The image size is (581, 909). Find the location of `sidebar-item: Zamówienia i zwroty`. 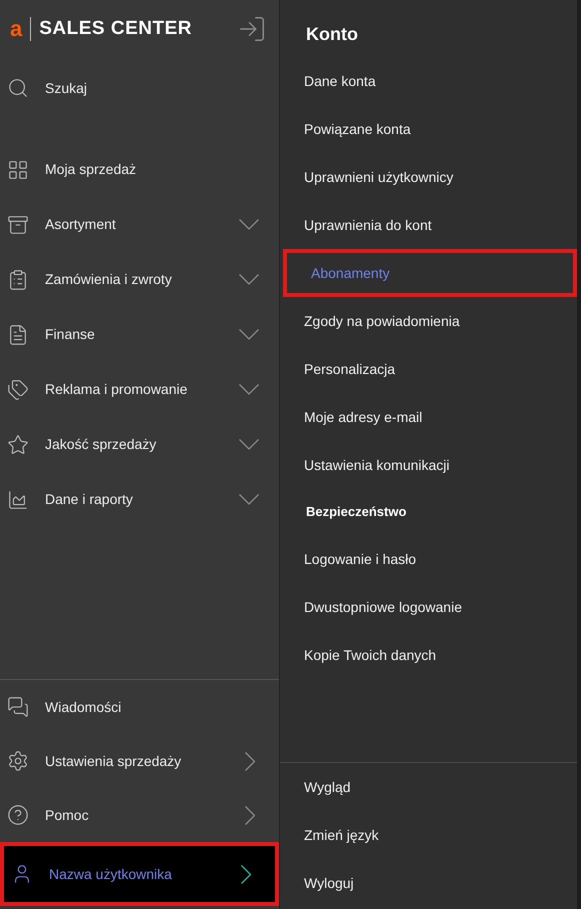

sidebar-item: Zamówienia i zwroty is located at coordinates (139, 279).